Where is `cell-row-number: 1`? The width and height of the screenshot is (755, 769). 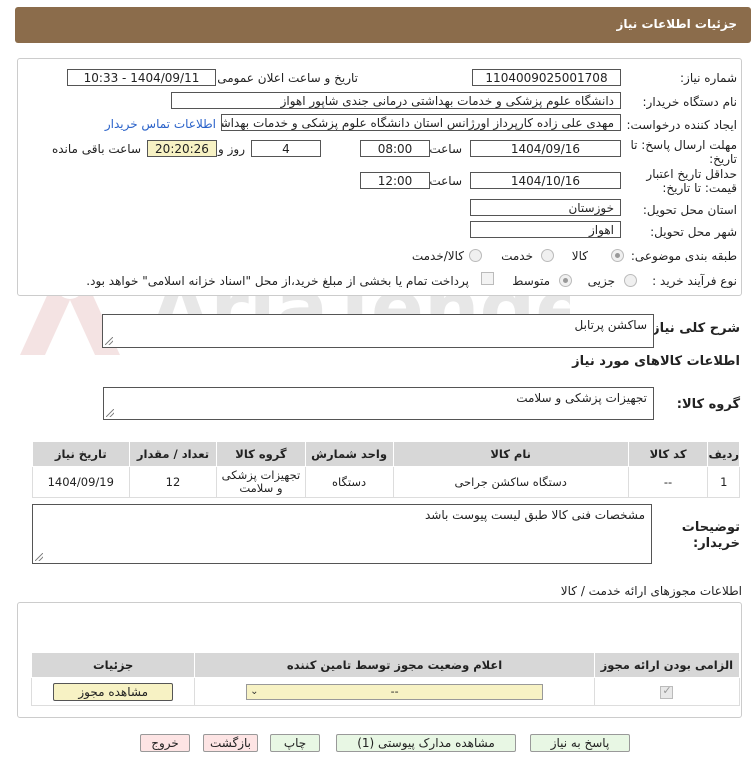
cell-row-number: 1 is located at coordinates (723, 482).